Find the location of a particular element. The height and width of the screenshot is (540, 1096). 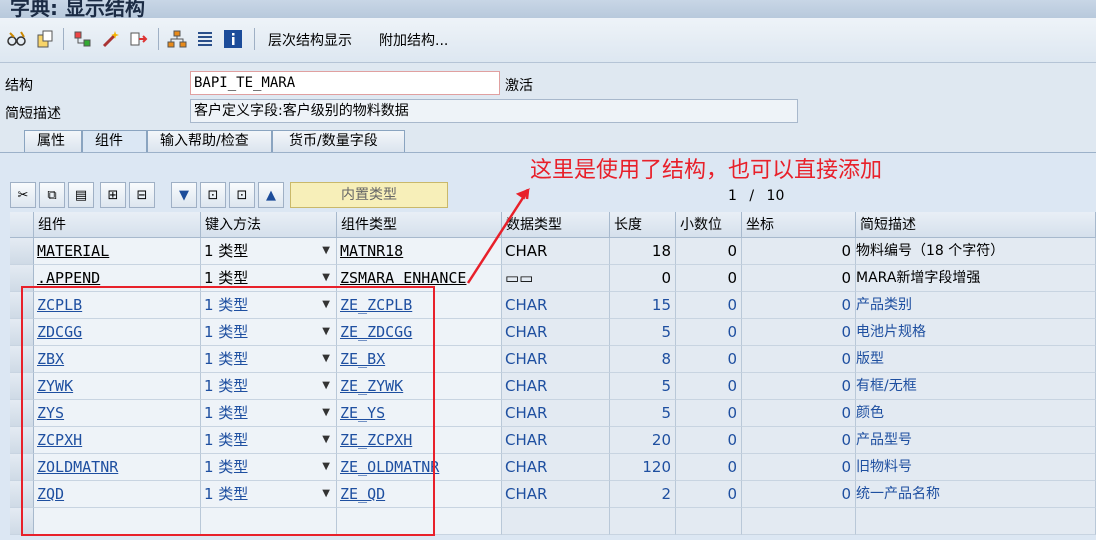

cell-decimals is located at coordinates (709, 521).